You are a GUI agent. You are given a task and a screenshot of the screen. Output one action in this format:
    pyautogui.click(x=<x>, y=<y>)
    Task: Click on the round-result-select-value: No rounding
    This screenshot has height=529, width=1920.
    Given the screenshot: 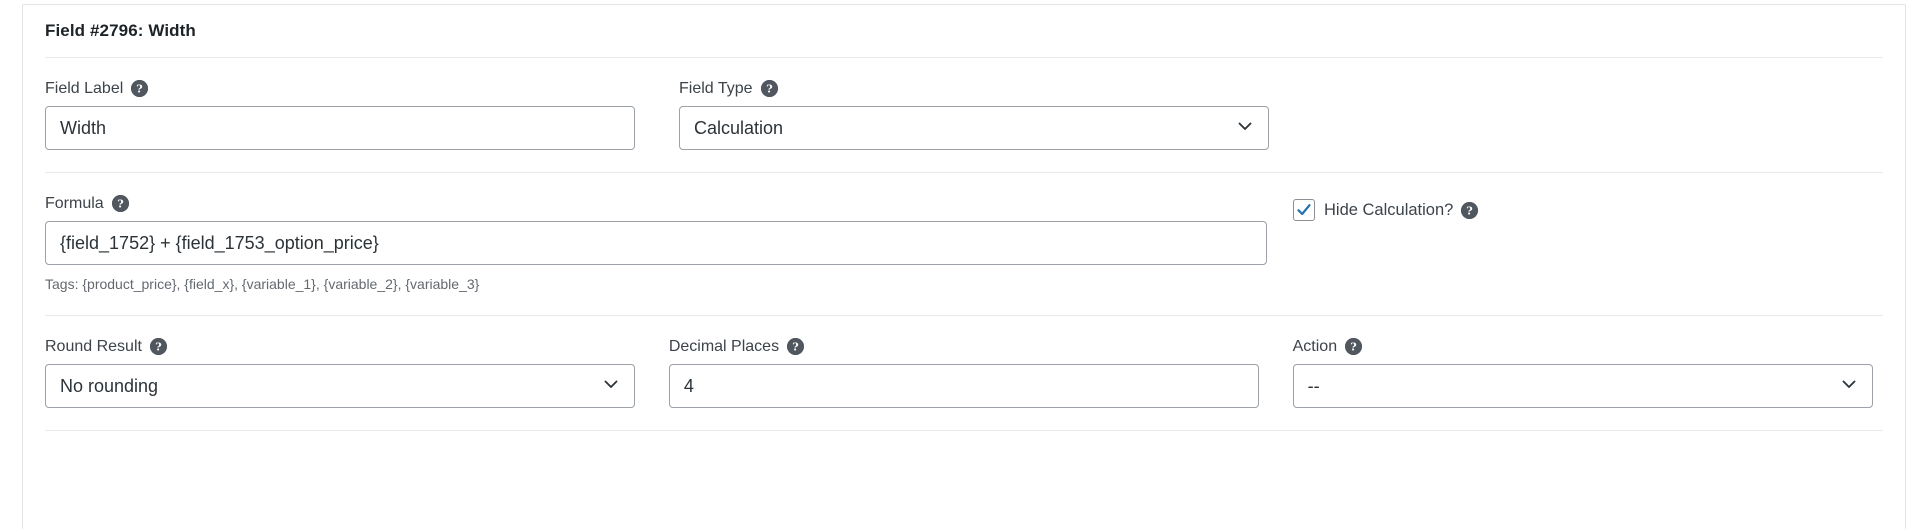 What is the action you would take?
    pyautogui.click(x=109, y=385)
    